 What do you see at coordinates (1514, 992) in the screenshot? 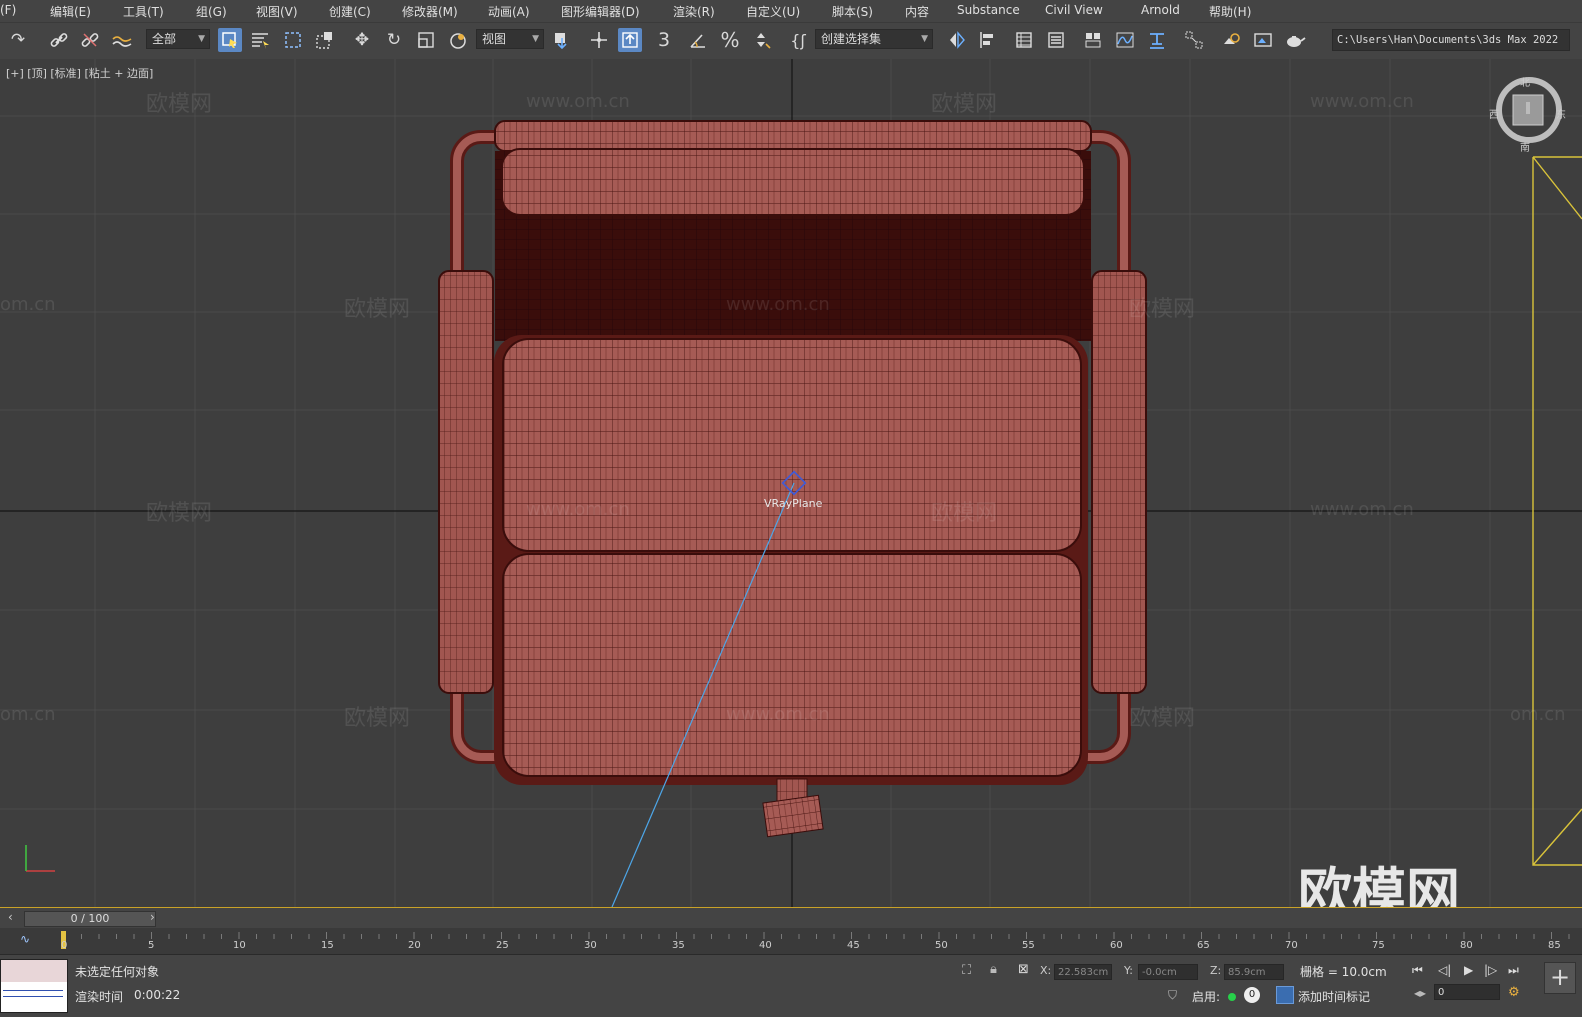
I see `time-config-icon: ⚙` at bounding box center [1514, 992].